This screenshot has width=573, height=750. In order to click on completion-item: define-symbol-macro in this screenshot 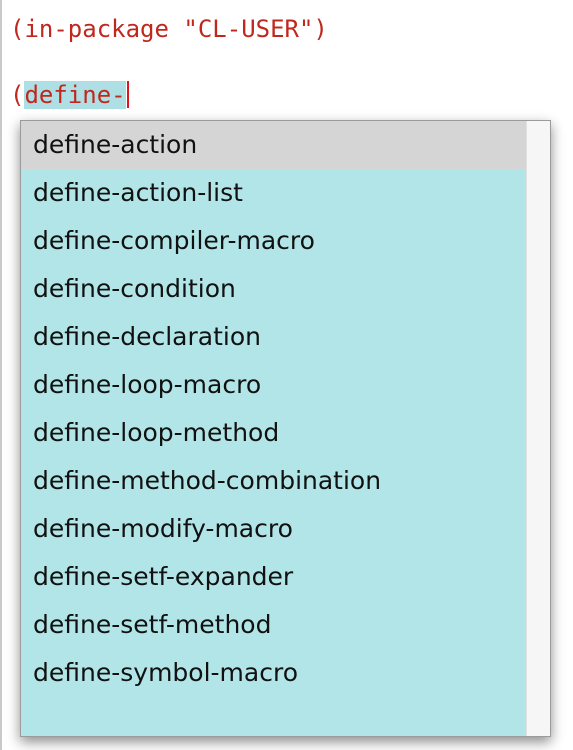, I will do `click(273, 673)`.